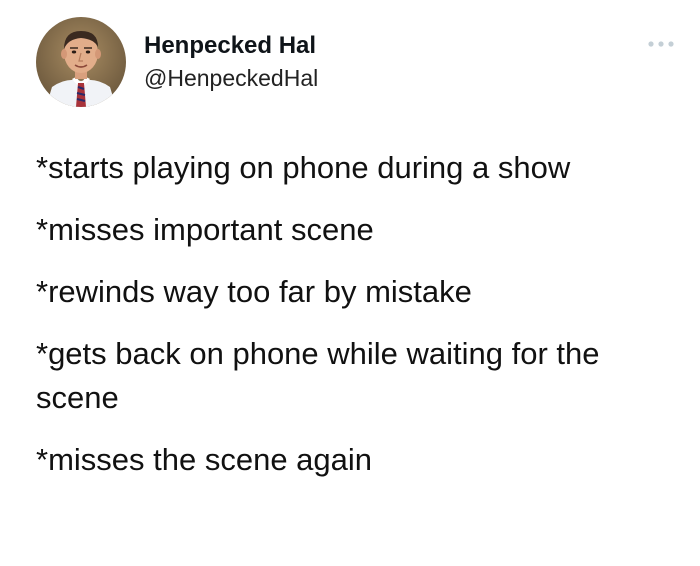  I want to click on avatar, so click(81, 62).